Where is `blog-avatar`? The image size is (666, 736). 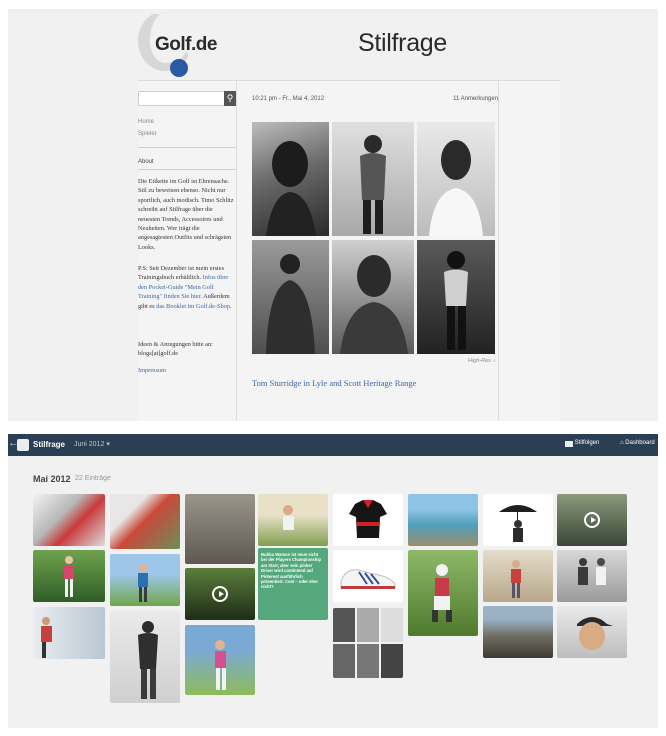
blog-avatar is located at coordinates (23, 445).